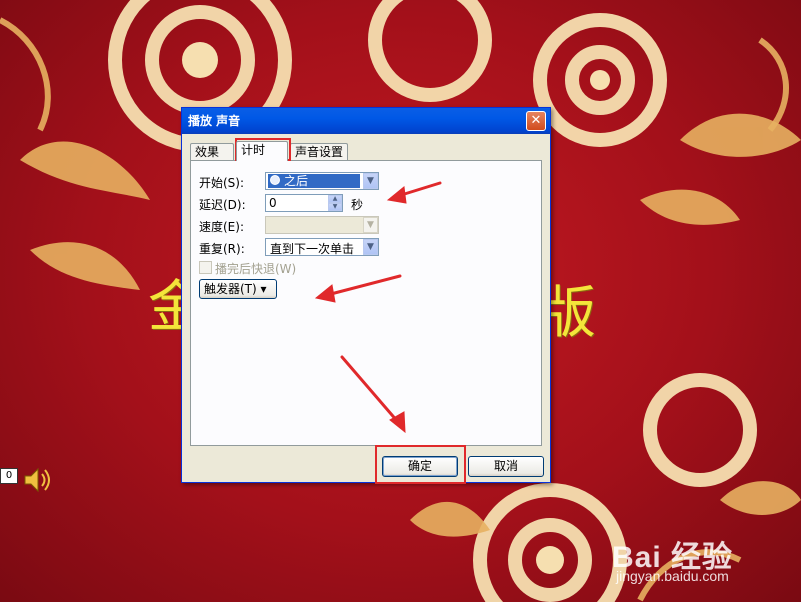  Describe the element at coordinates (672, 576) in the screenshot. I see `watermark-url: jingyan.baidu.com` at that location.